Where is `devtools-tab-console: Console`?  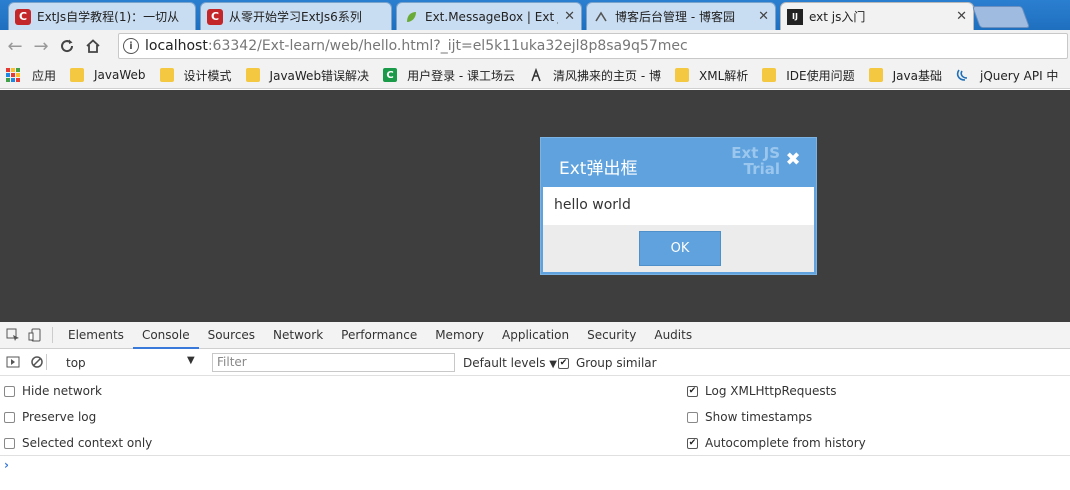 devtools-tab-console: Console is located at coordinates (165, 335).